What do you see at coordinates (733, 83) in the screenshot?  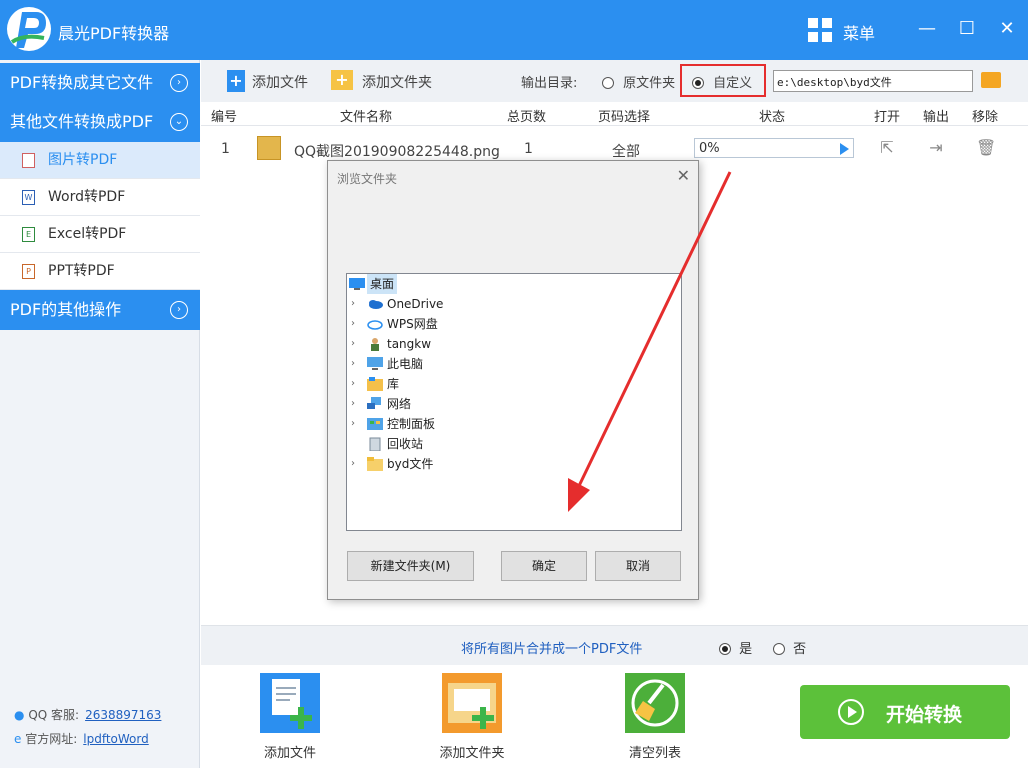 I see `option-label: 自定义` at bounding box center [733, 83].